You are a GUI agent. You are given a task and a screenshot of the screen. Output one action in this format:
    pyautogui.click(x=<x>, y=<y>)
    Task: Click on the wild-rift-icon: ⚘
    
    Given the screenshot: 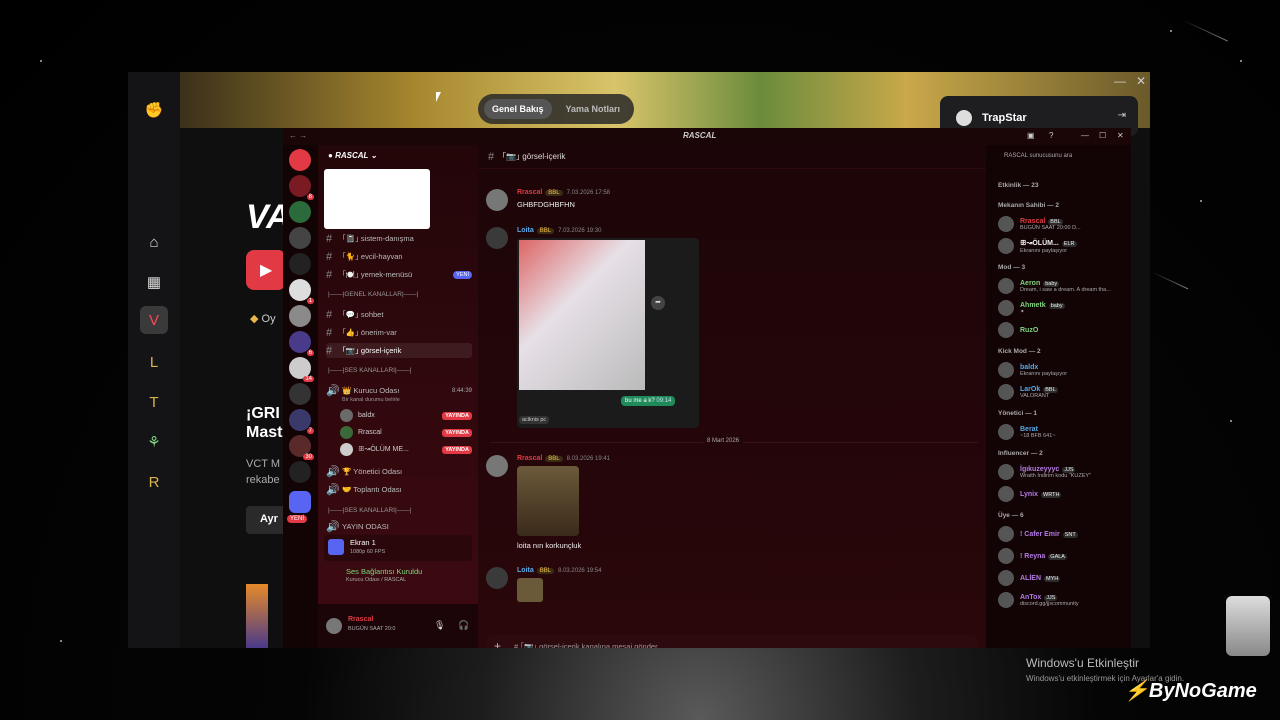 What is the action you would take?
    pyautogui.click(x=154, y=442)
    